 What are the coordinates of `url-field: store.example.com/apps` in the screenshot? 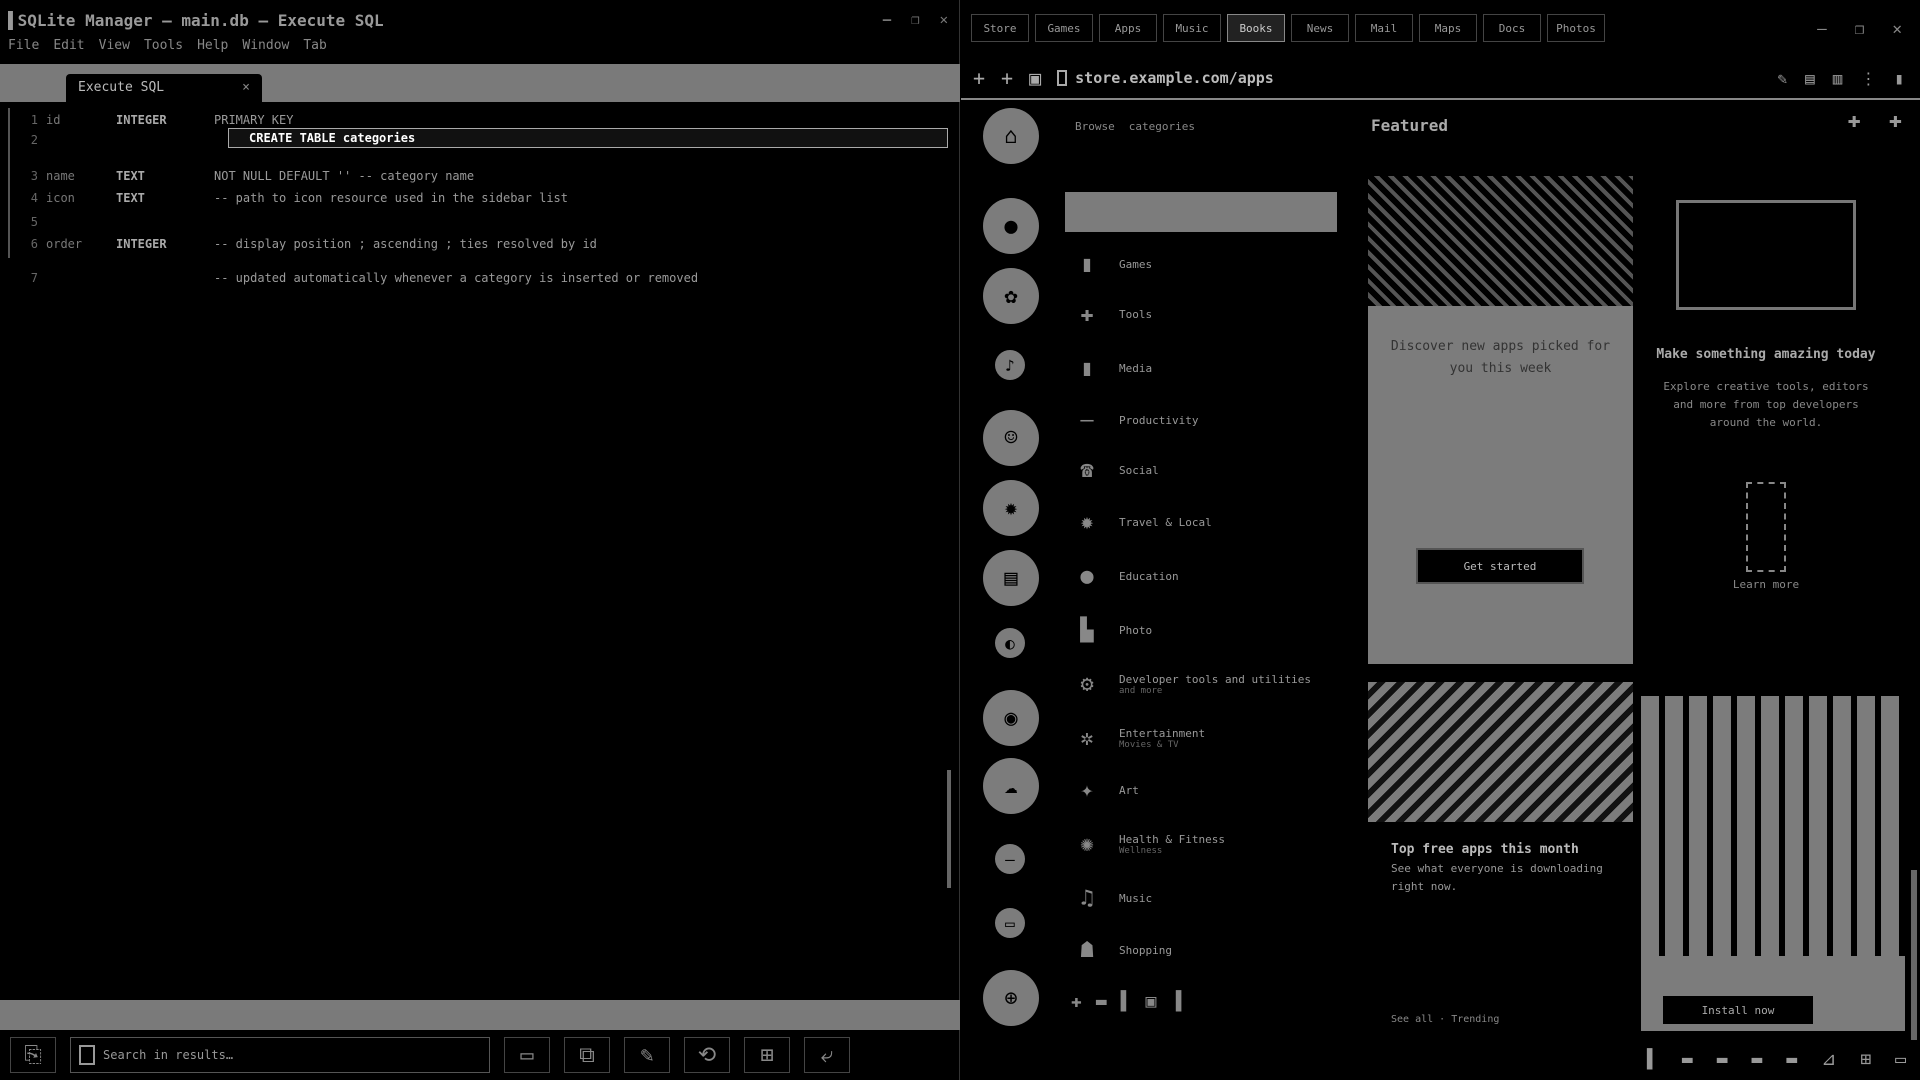 It's located at (1165, 78).